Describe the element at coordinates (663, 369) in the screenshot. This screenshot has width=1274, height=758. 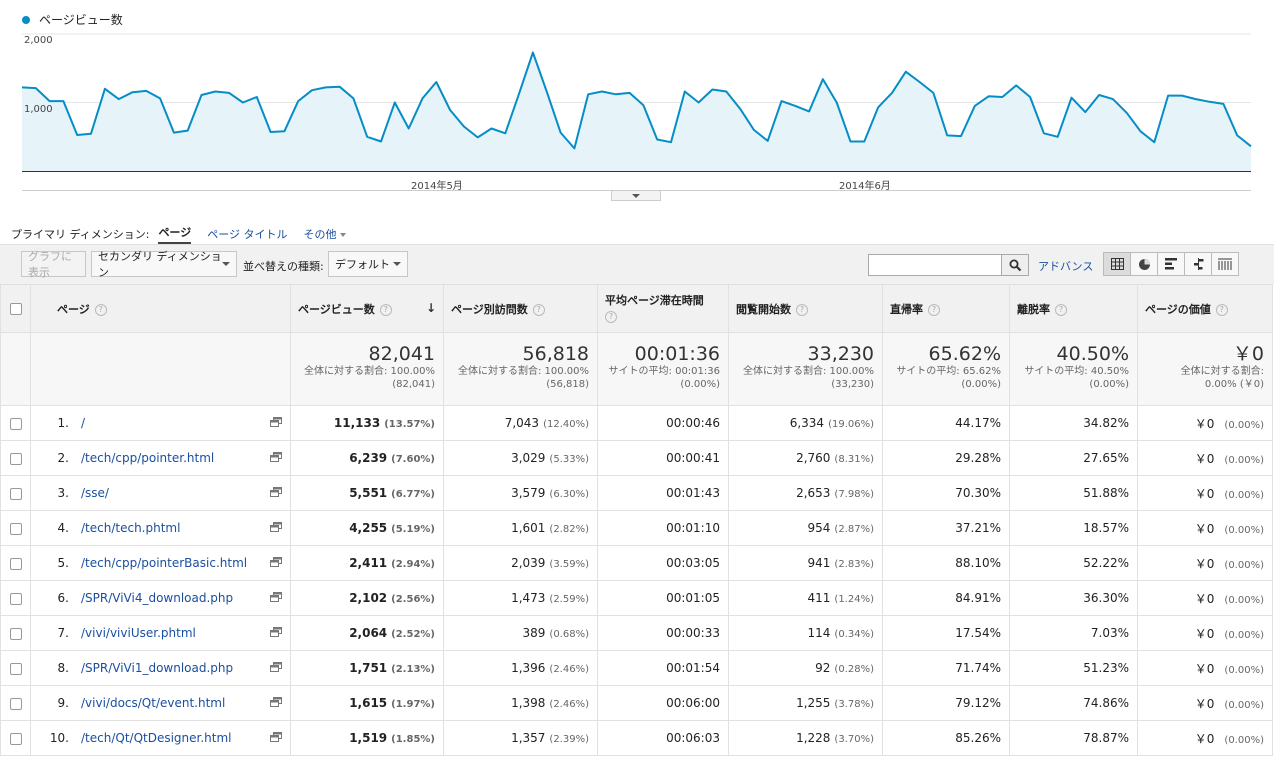
I see `total-avg-time: 00:01:36 サイトの平均: 00:01:36 (0.00%)` at that location.